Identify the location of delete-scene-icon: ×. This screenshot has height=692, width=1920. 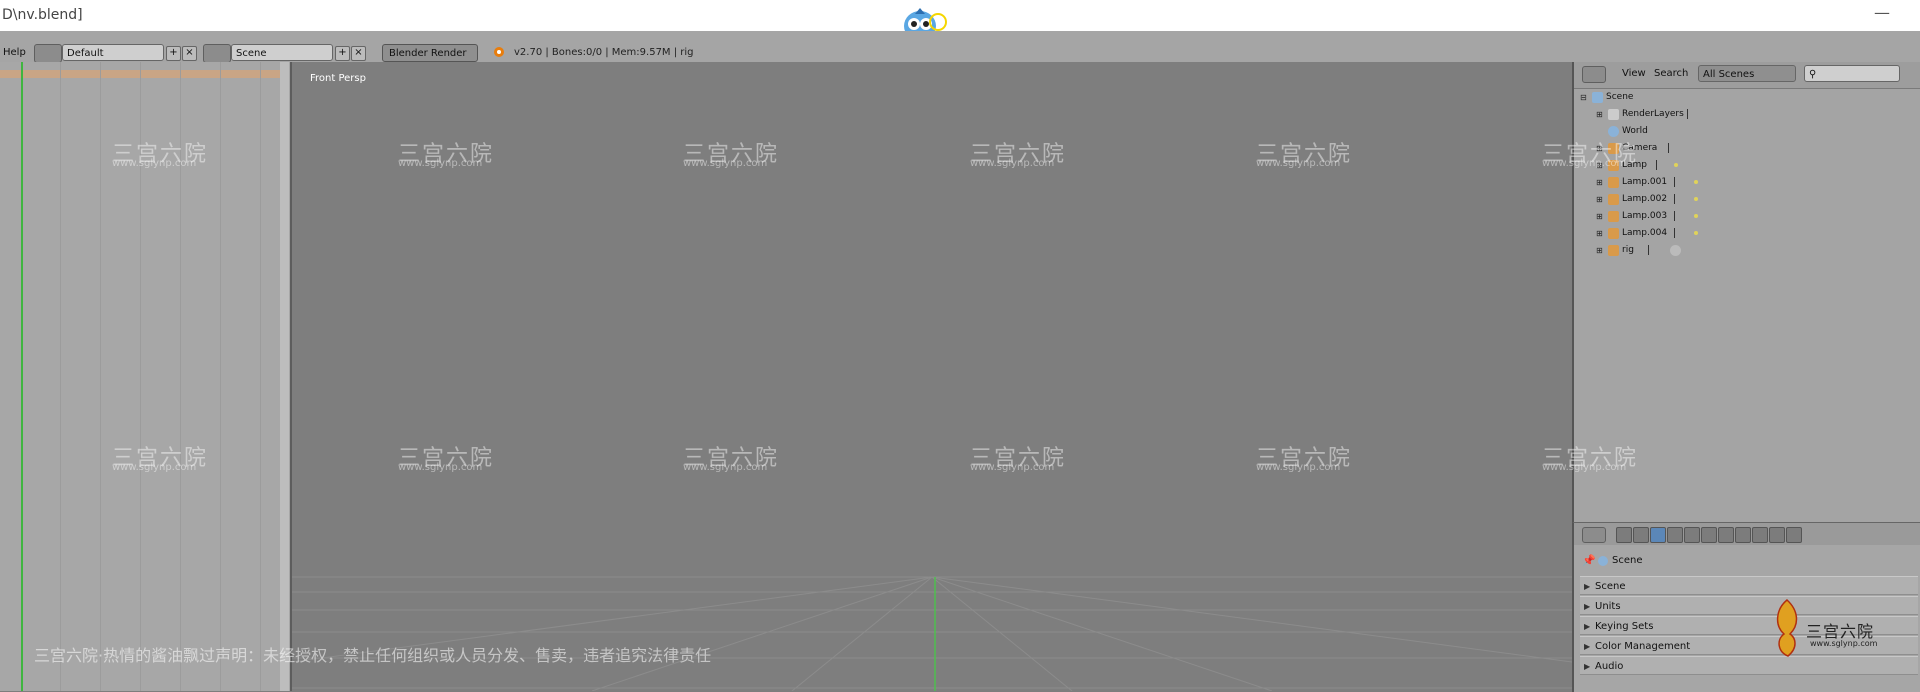
(358, 53).